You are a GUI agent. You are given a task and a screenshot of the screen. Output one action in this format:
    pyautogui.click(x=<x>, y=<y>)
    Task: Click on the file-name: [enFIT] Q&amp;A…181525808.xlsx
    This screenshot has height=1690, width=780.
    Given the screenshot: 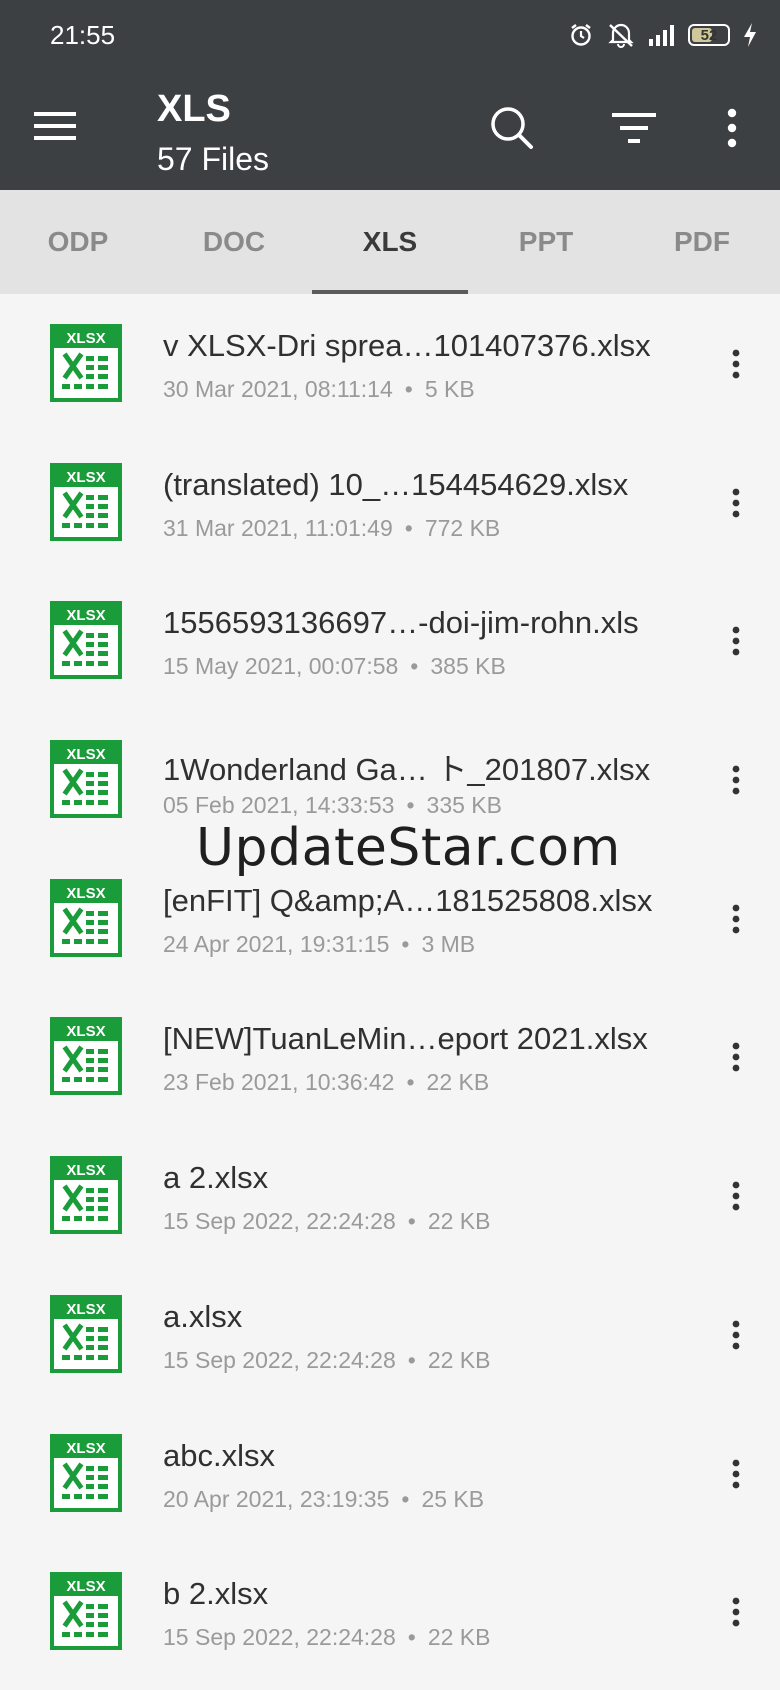 What is the action you would take?
    pyautogui.click(x=408, y=900)
    